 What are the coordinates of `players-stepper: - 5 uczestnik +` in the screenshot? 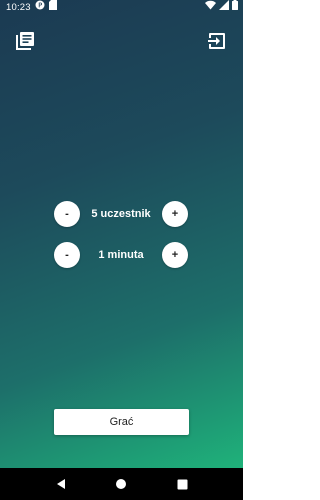 It's located at (122, 214).